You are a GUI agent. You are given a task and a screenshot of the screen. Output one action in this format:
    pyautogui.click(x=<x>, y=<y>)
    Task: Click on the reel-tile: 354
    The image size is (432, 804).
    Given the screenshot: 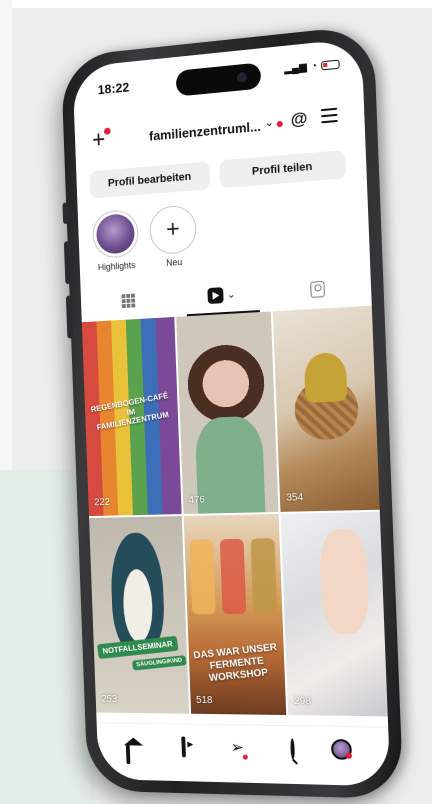 What is the action you would take?
    pyautogui.click(x=326, y=408)
    